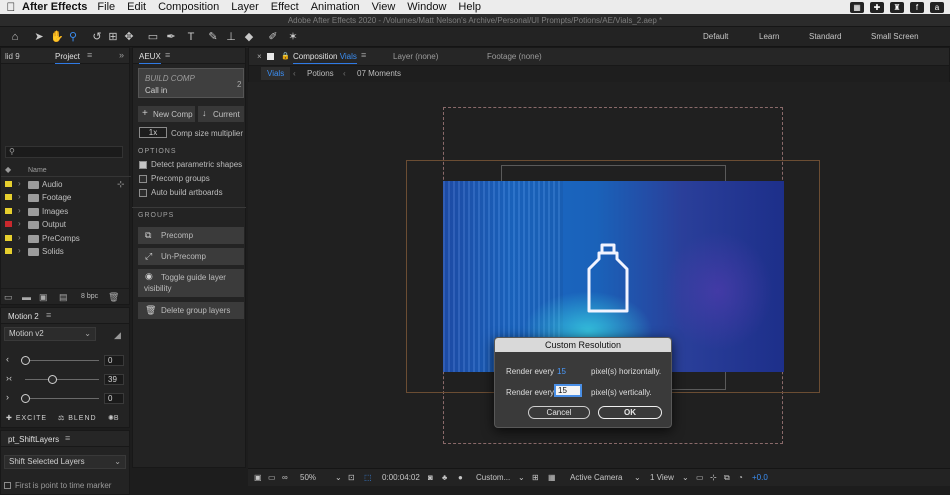 The height and width of the screenshot is (495, 950). Describe the element at coordinates (426, 7) in the screenshot. I see `menu-window: Window` at that location.